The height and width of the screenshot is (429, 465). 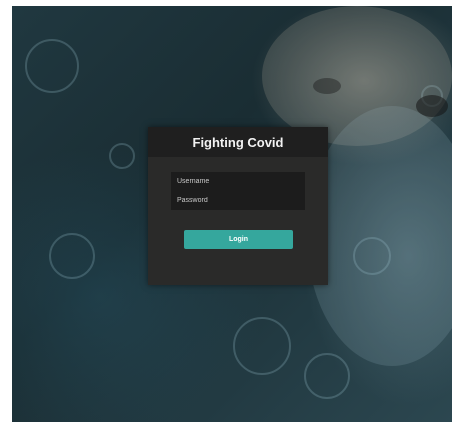 I want to click on login-fields, so click(x=238, y=191).